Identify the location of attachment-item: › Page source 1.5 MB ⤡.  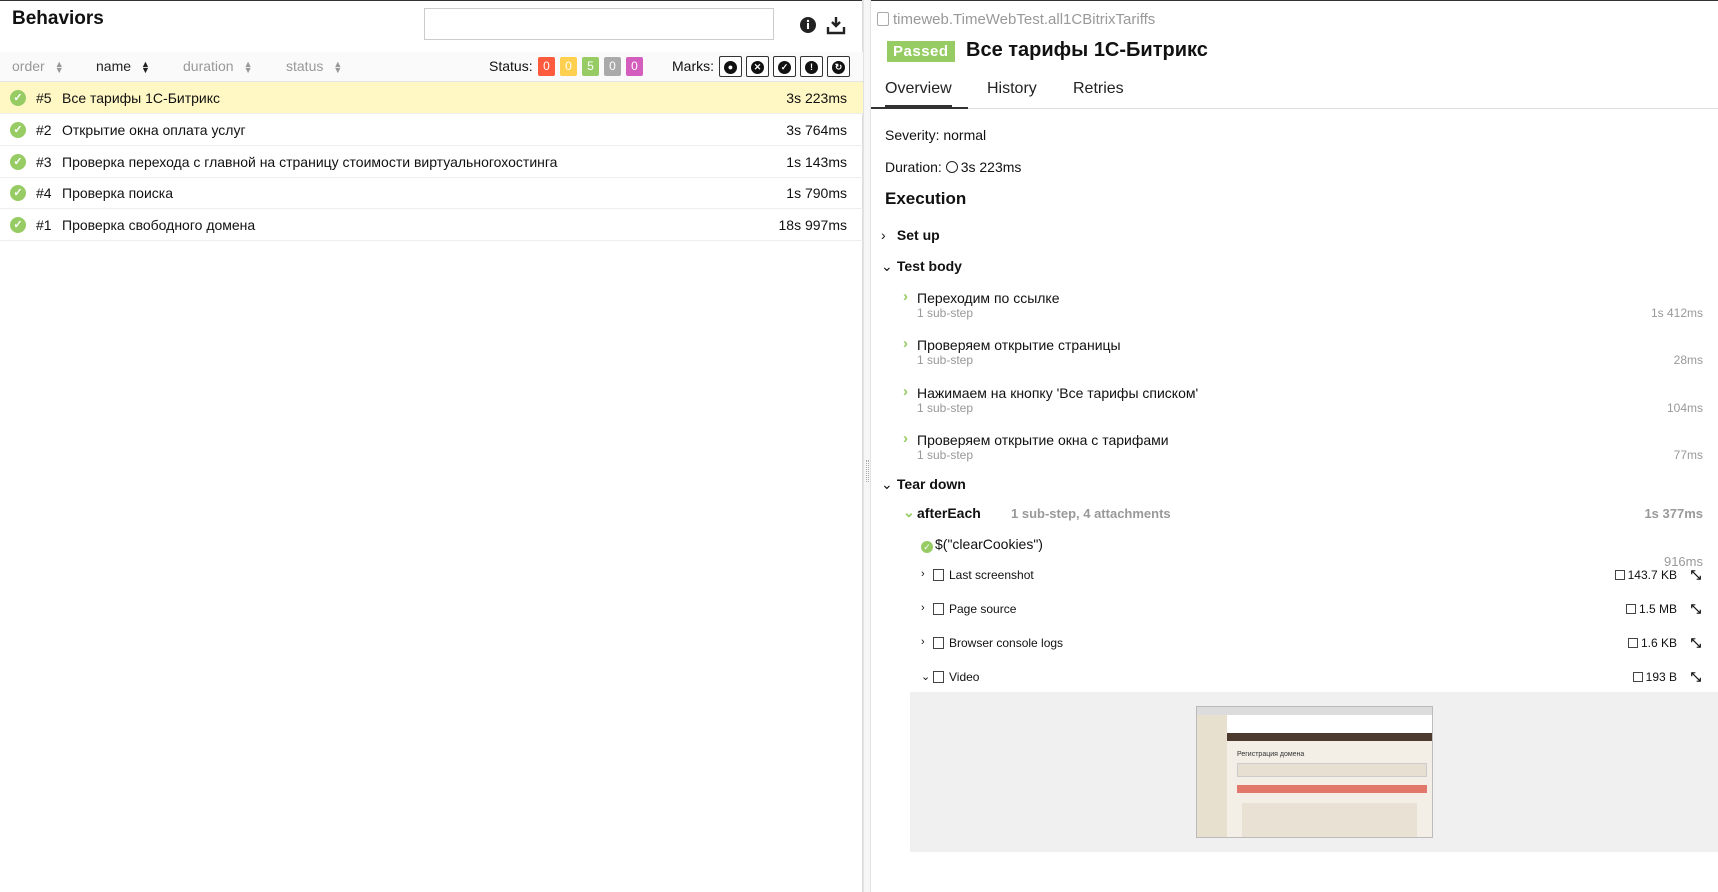
(1311, 611).